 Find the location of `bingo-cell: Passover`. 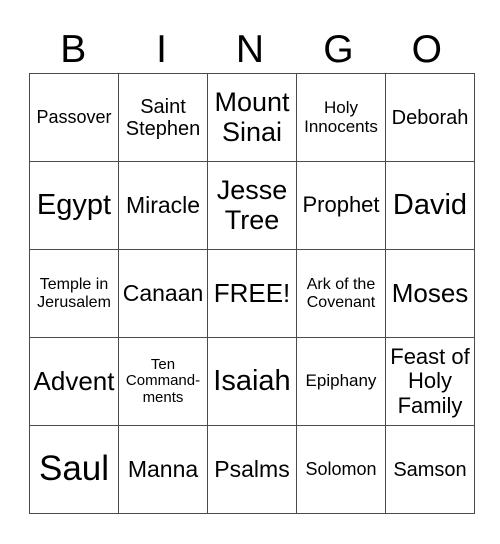

bingo-cell: Passover is located at coordinates (74, 117).